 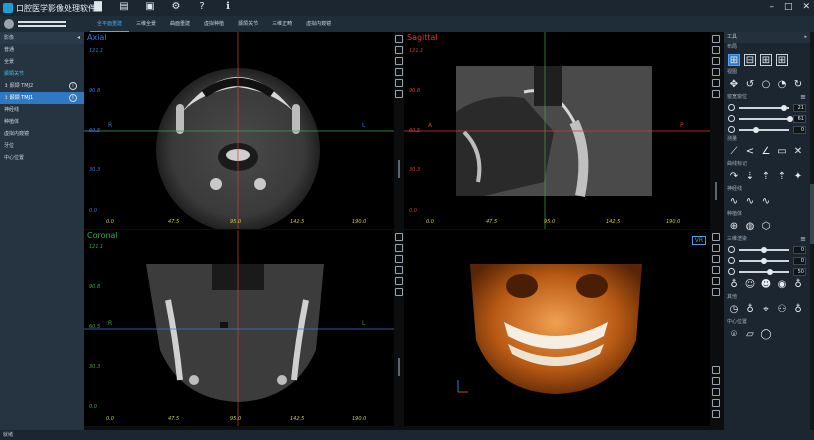 I want to click on print-icon: ▤, so click(x=124, y=7).